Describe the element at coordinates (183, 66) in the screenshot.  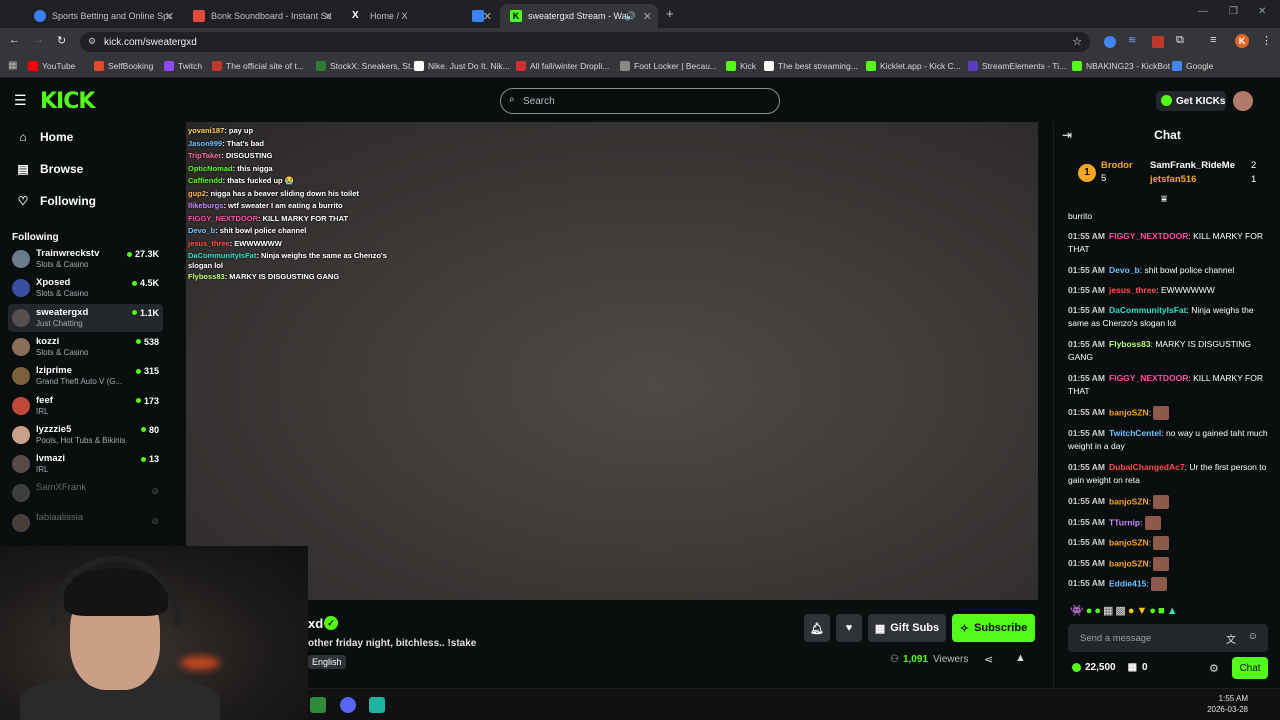
I see `bookmark-item: Twitch` at that location.